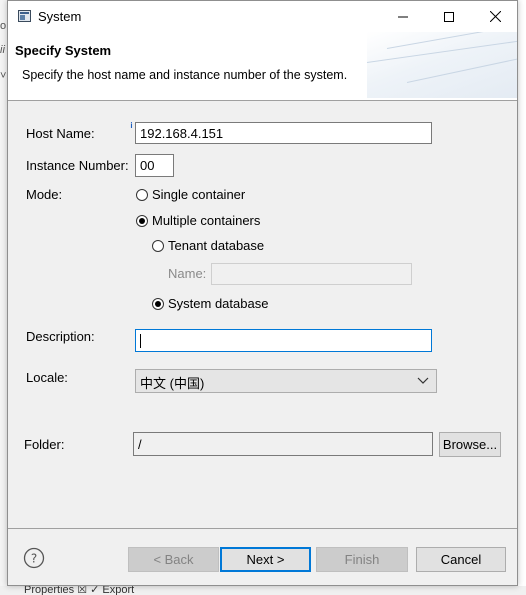 The height and width of the screenshot is (595, 526). Describe the element at coordinates (3, 26) in the screenshot. I see `background-glyph: o` at that location.